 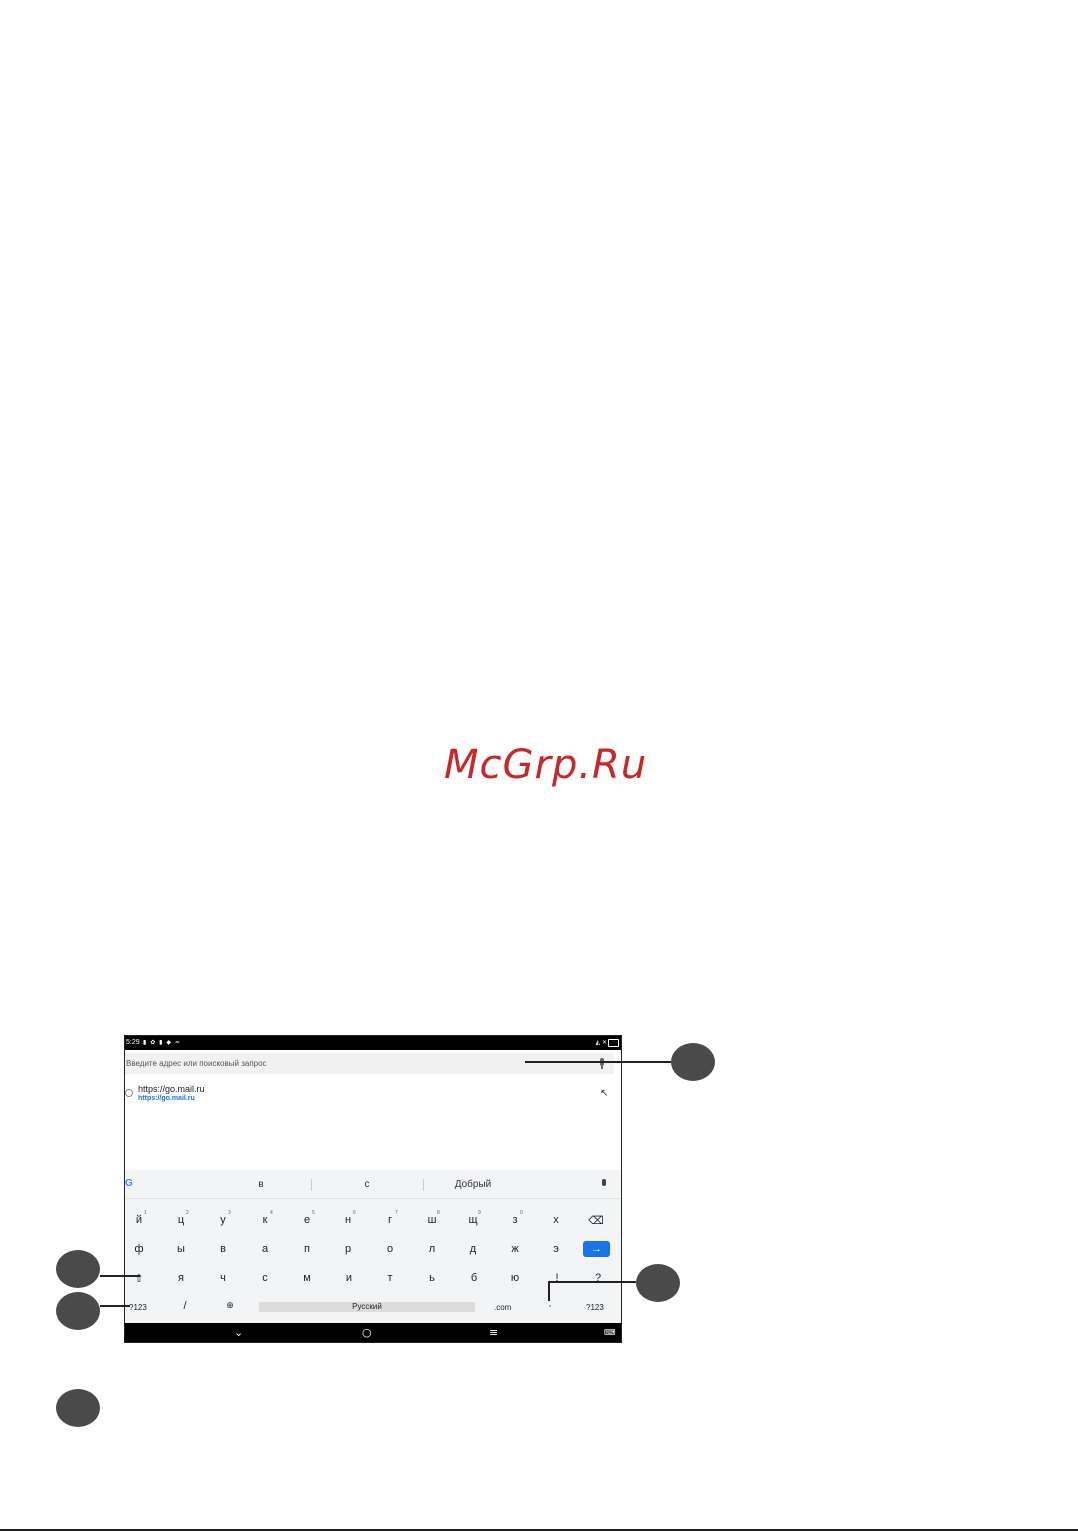 I want to click on letter-key: й1, so click(x=139, y=1218).